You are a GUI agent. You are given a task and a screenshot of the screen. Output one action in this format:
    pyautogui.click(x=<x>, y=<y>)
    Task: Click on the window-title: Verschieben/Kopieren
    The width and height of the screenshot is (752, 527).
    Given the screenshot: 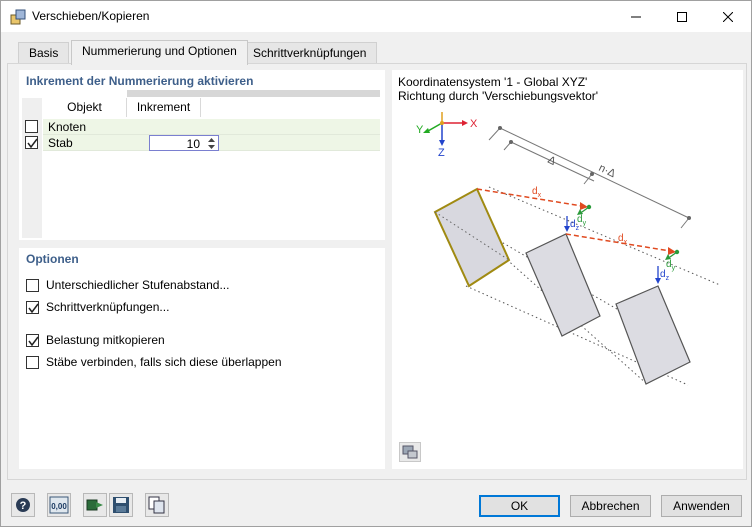 What is the action you would take?
    pyautogui.click(x=91, y=16)
    